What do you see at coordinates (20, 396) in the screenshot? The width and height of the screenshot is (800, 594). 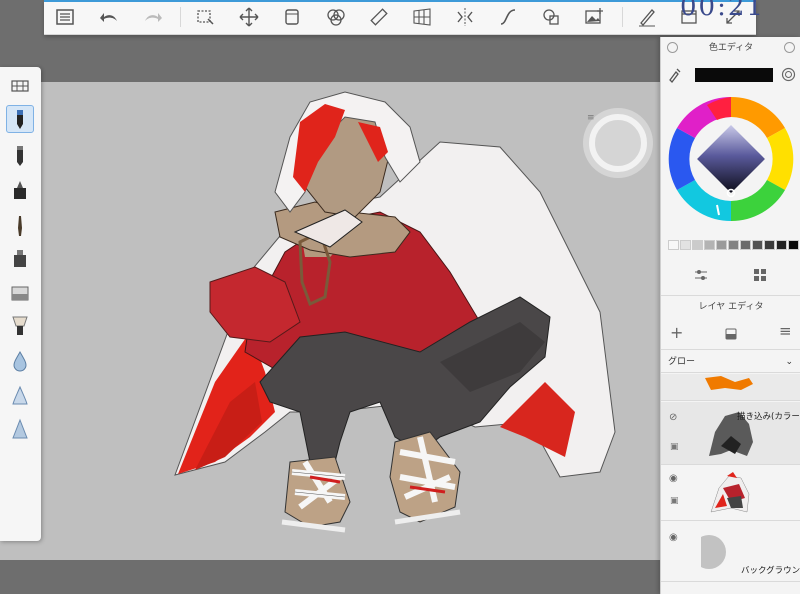 I see `cone-icon` at bounding box center [20, 396].